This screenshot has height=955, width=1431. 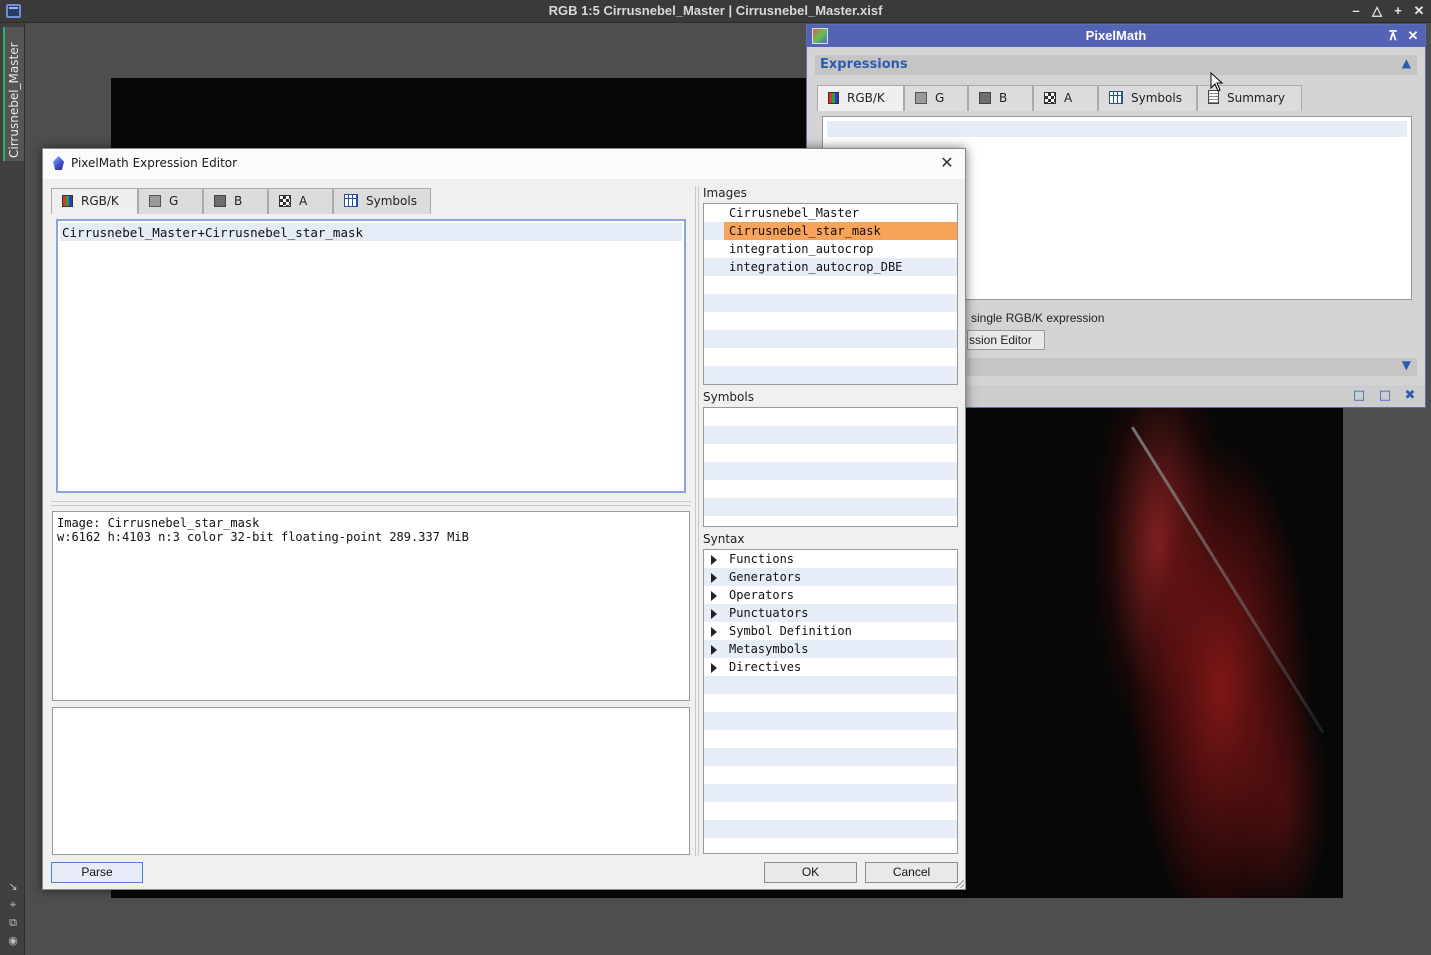 I want to click on tree-item-functions: Functions, so click(x=830, y=559).